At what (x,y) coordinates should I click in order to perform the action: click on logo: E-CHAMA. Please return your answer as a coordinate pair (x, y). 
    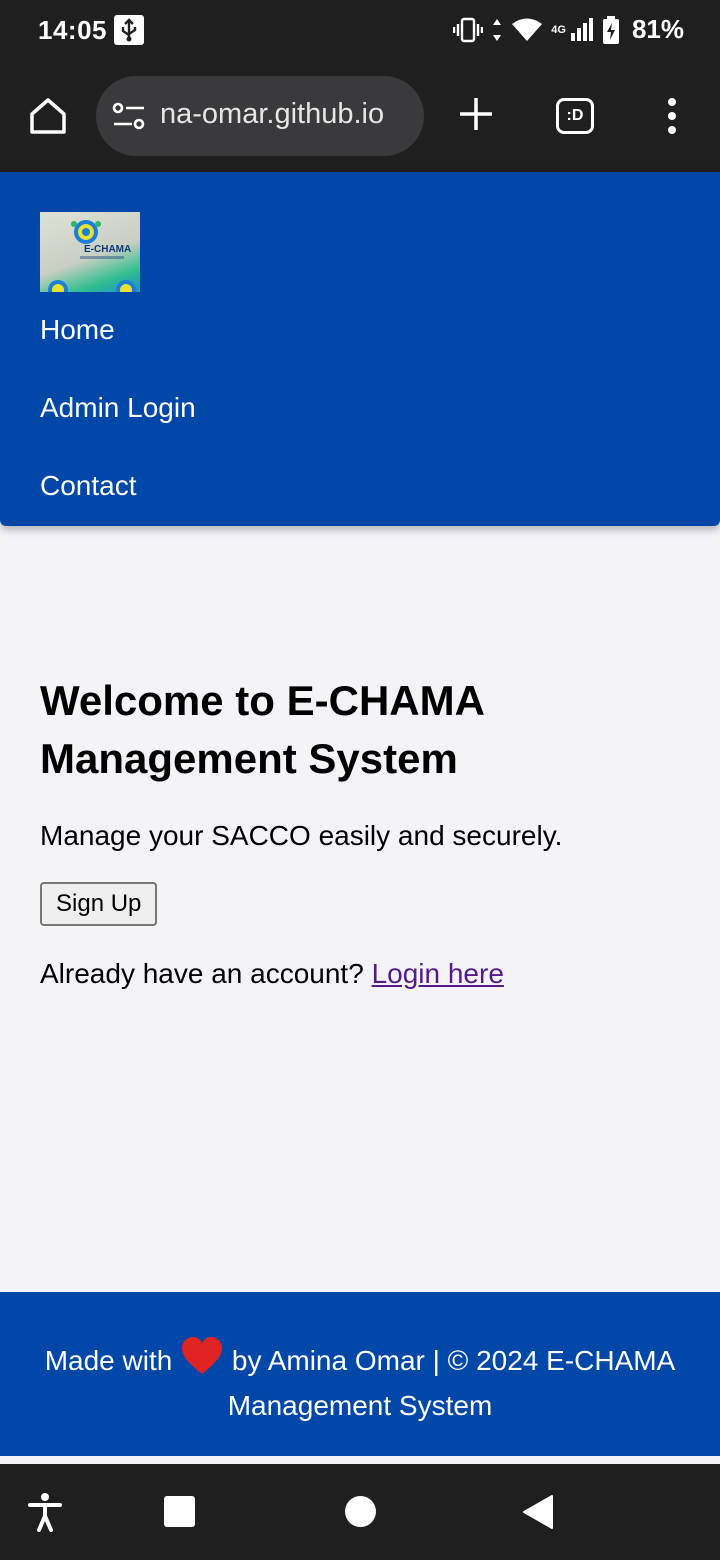
    Looking at the image, I should click on (90, 252).